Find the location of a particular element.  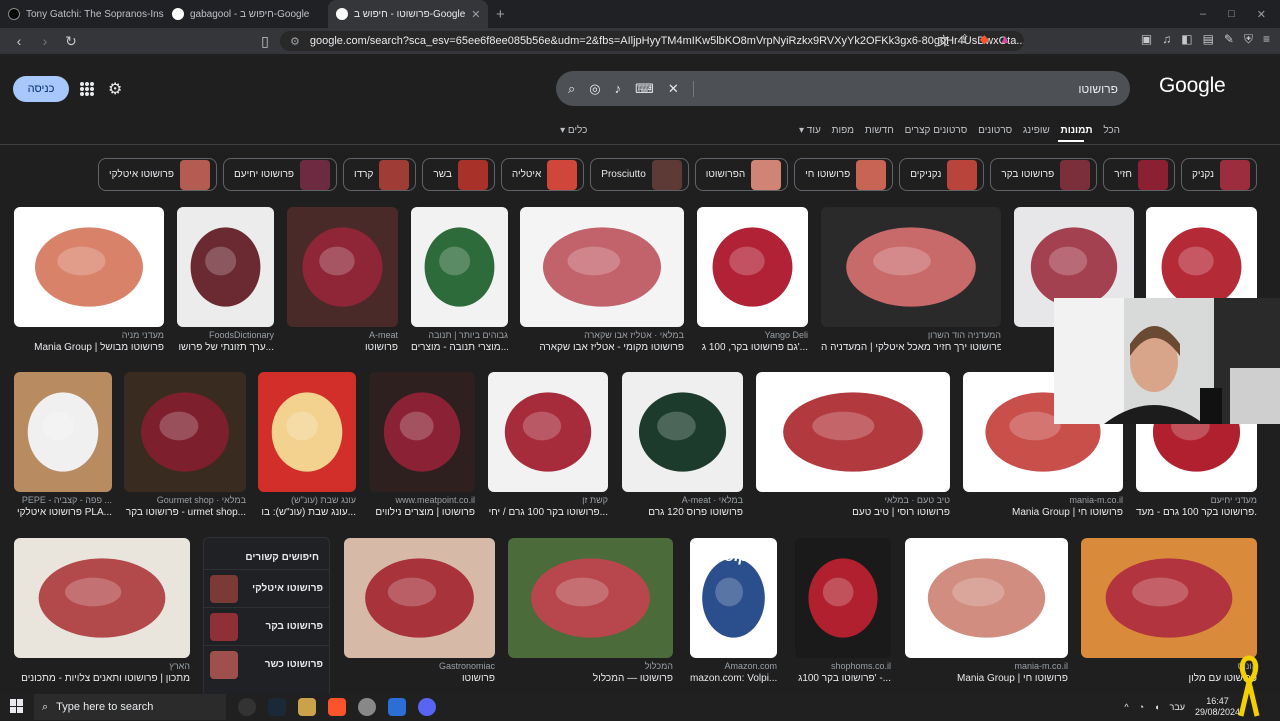

cursor-app-icon is located at coordinates (397, 707).